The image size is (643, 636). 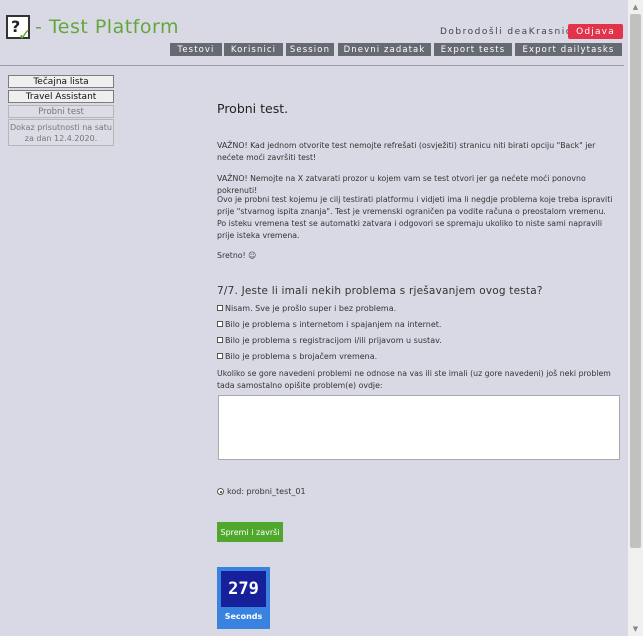 I want to click on option-4: Bilo je problema s brojačem vremena., so click(x=297, y=356).